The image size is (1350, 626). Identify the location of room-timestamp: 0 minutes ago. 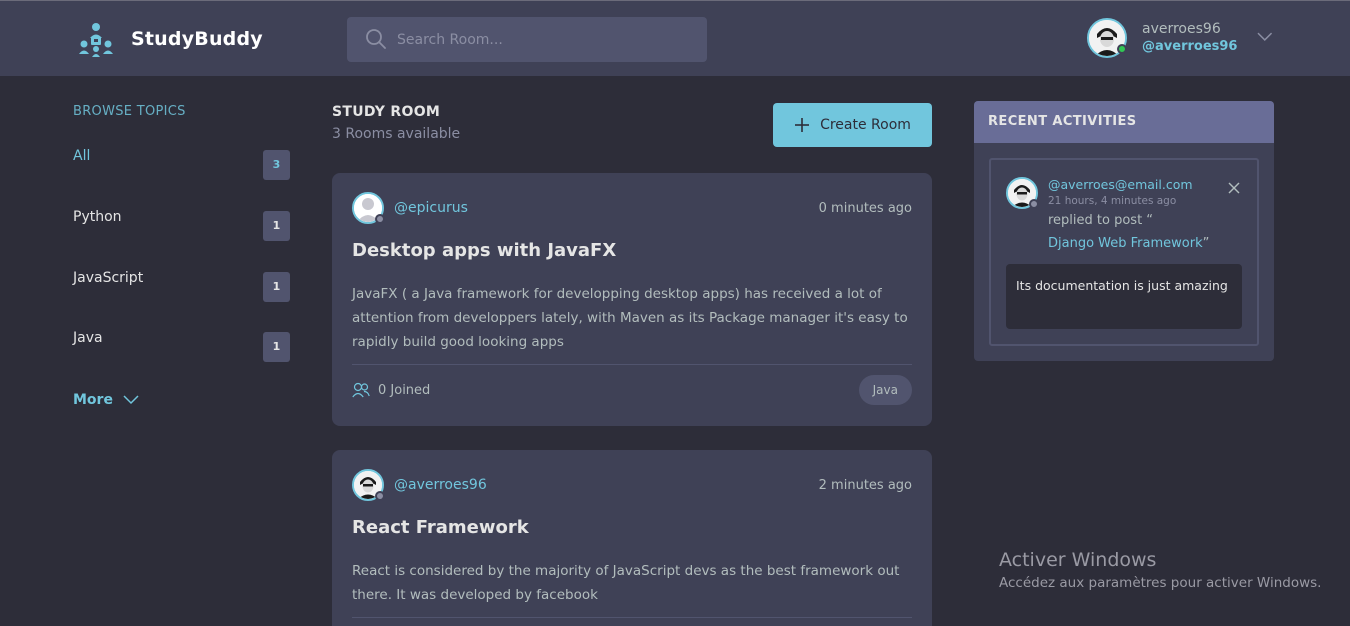
(865, 208).